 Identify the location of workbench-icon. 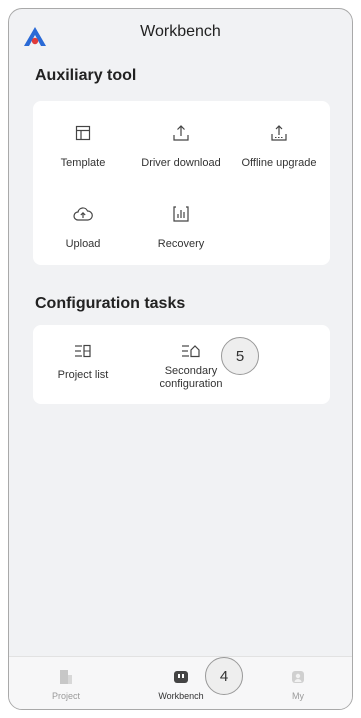
(181, 677).